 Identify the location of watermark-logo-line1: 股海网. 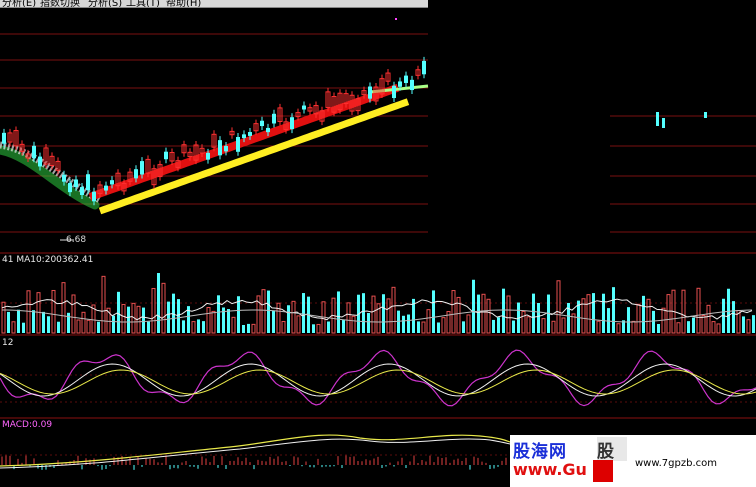
(540, 452).